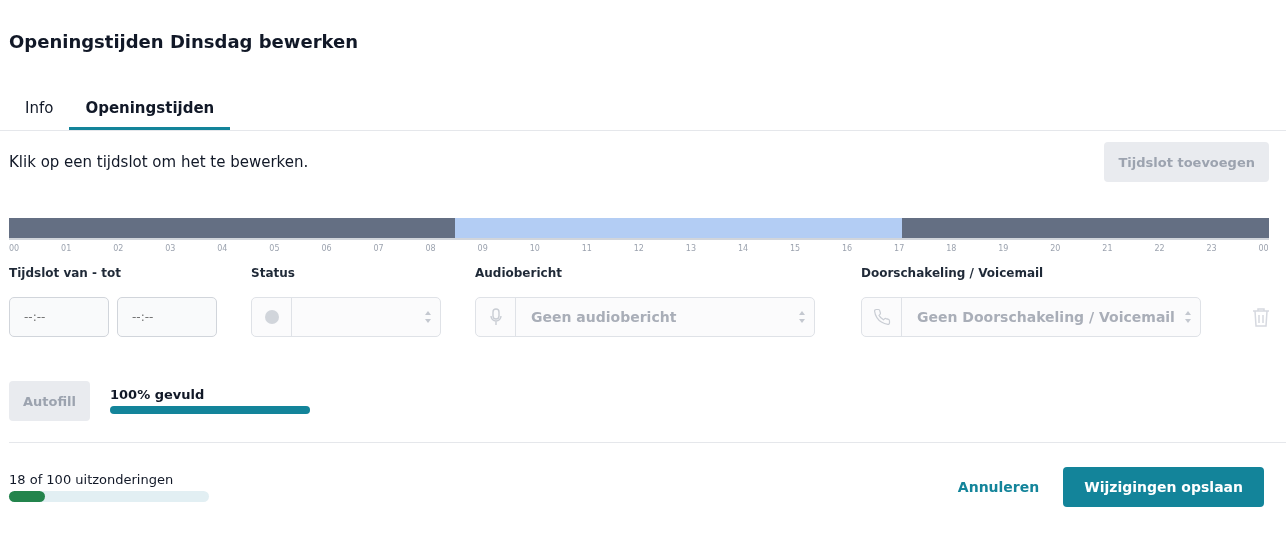 The image size is (1286, 548). I want to click on hour-tick-label: 05, so click(274, 248).